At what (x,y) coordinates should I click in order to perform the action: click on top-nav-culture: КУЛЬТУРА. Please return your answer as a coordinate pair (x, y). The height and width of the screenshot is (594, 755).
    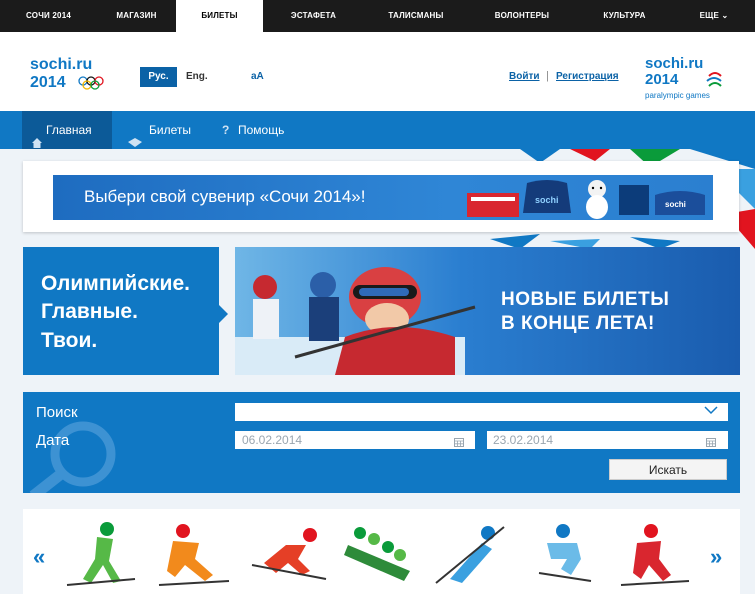
    Looking at the image, I should click on (624, 16).